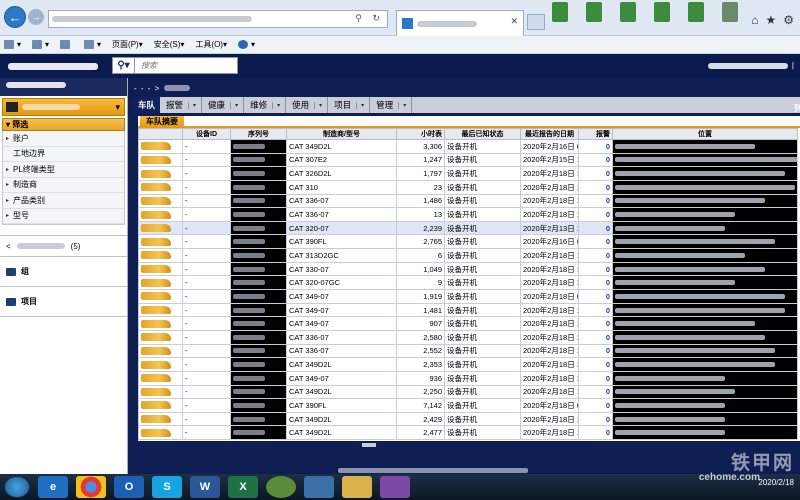  Describe the element at coordinates (468, 228) in the screenshot. I see `table-row: - CAT 320-072,239设备开机2020年2月13日 150` at that location.